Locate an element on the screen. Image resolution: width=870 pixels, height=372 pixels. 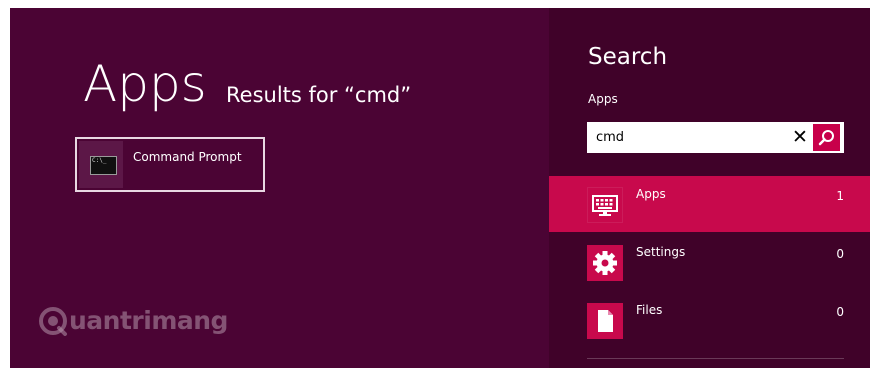
result-command-prompt: C:\_ Command Prompt is located at coordinates (170, 164).